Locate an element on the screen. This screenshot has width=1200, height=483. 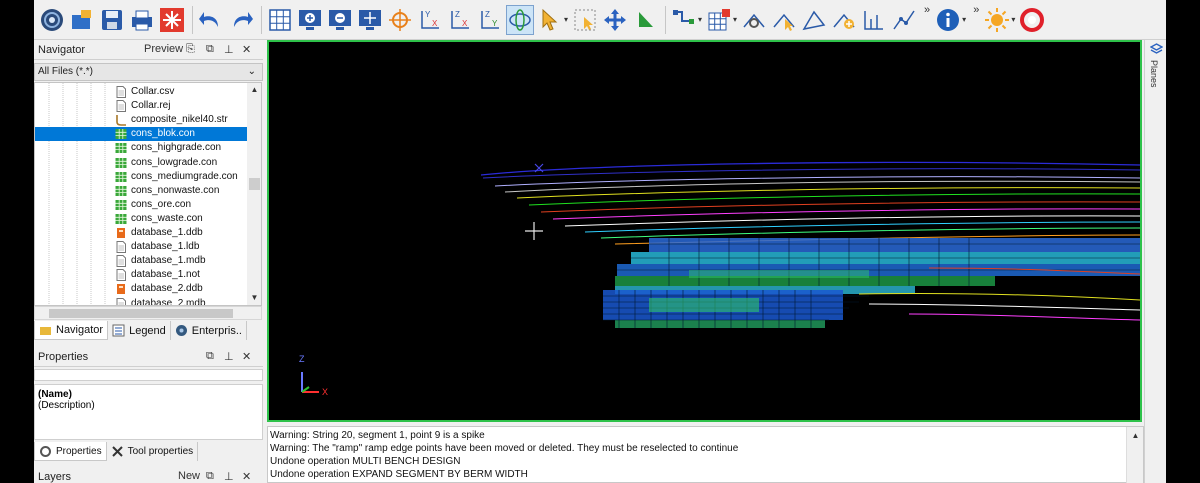
undo-icon is located at coordinates (211, 20).